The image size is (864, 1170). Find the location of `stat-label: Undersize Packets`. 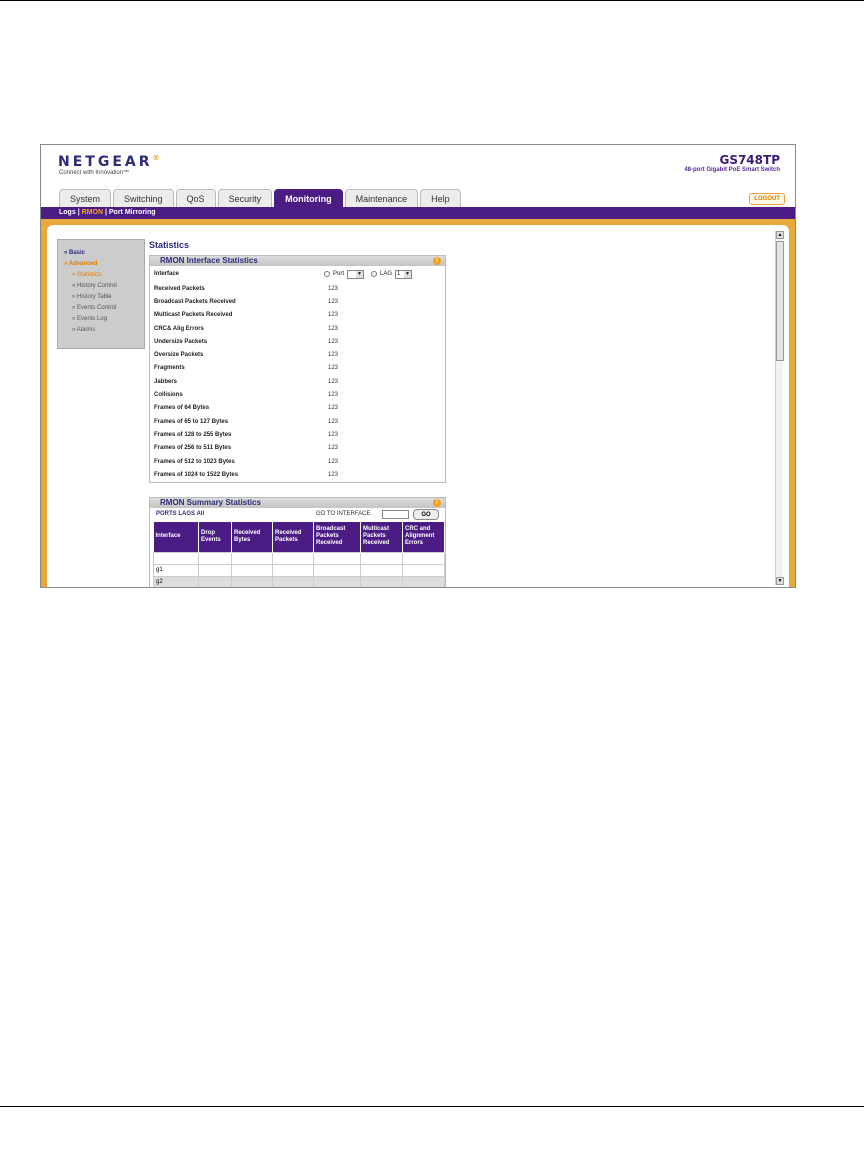

stat-label: Undersize Packets is located at coordinates (181, 341).